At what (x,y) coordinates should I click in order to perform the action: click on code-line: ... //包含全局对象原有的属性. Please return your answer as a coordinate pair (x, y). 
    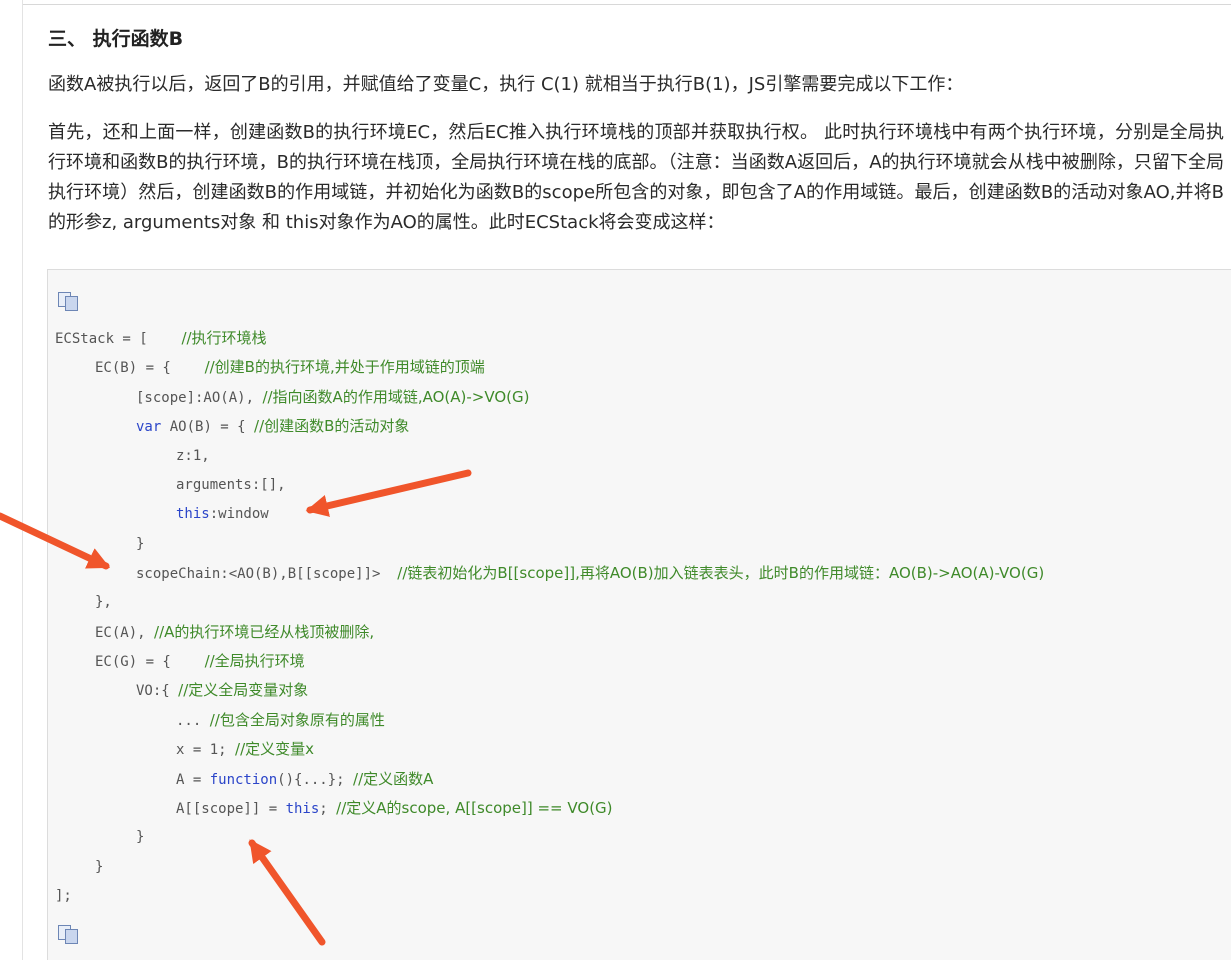
    Looking at the image, I should click on (280, 720).